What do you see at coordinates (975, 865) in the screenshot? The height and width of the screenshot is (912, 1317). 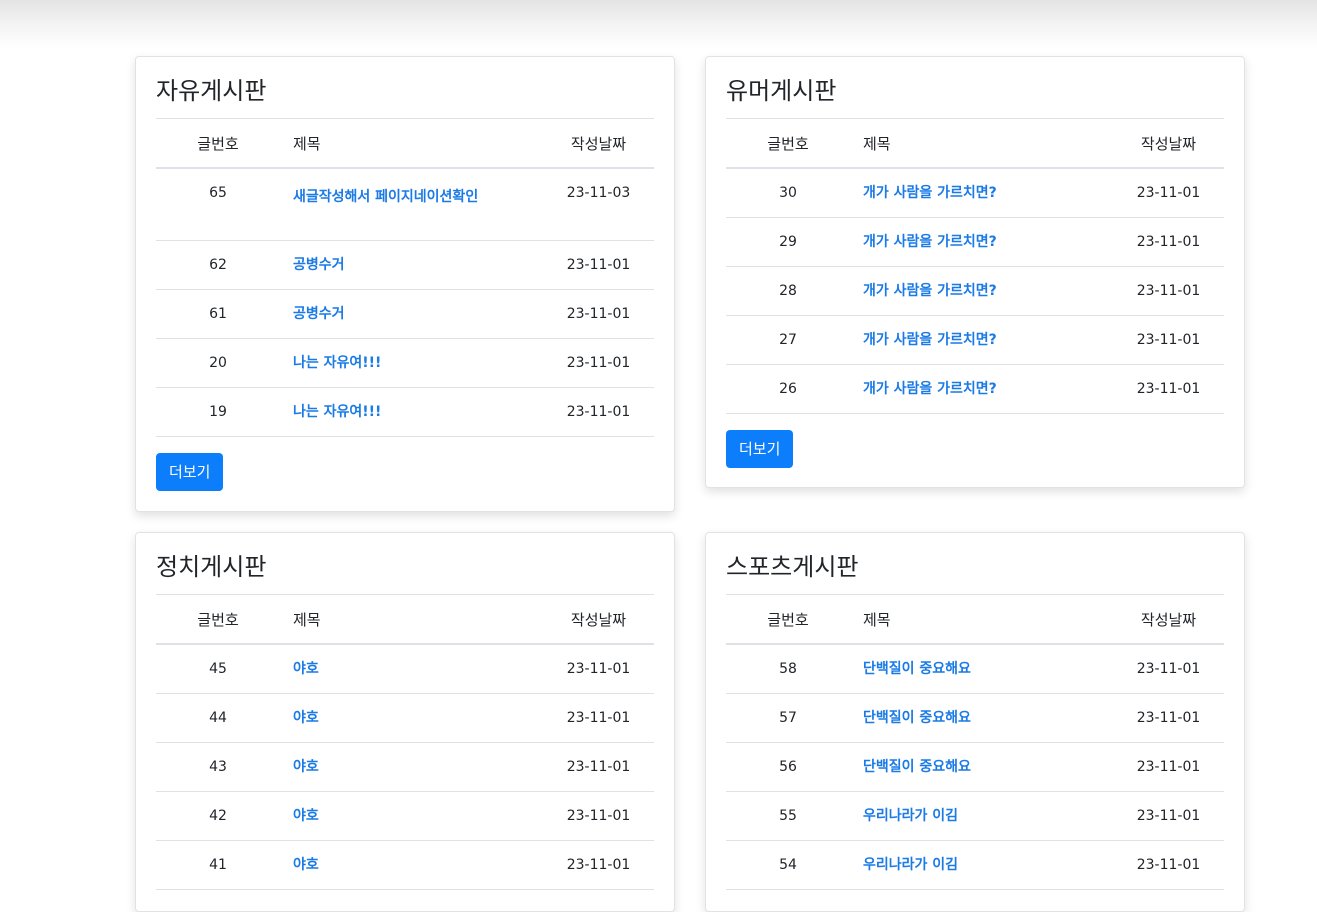 I see `table-row: 54 우리나라가 이김 23-11-01` at bounding box center [975, 865].